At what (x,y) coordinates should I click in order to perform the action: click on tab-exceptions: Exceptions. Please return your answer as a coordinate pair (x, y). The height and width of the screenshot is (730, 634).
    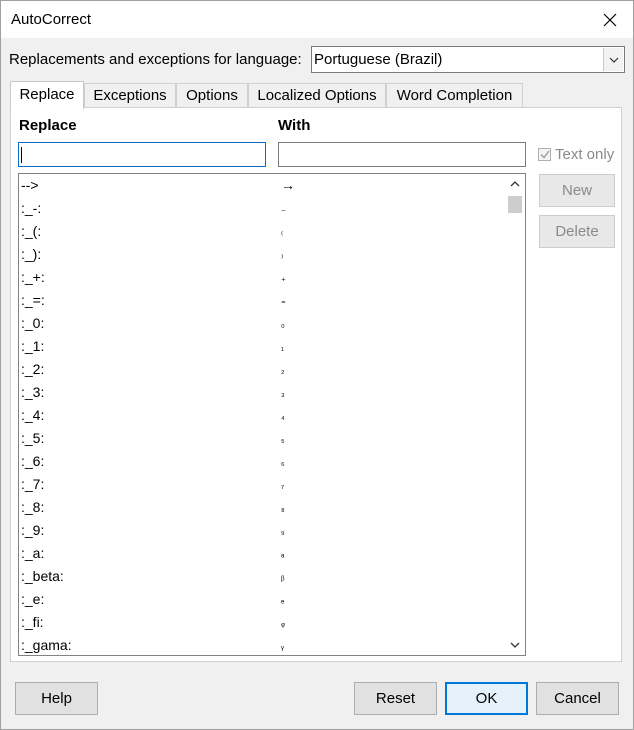
    Looking at the image, I should click on (130, 95).